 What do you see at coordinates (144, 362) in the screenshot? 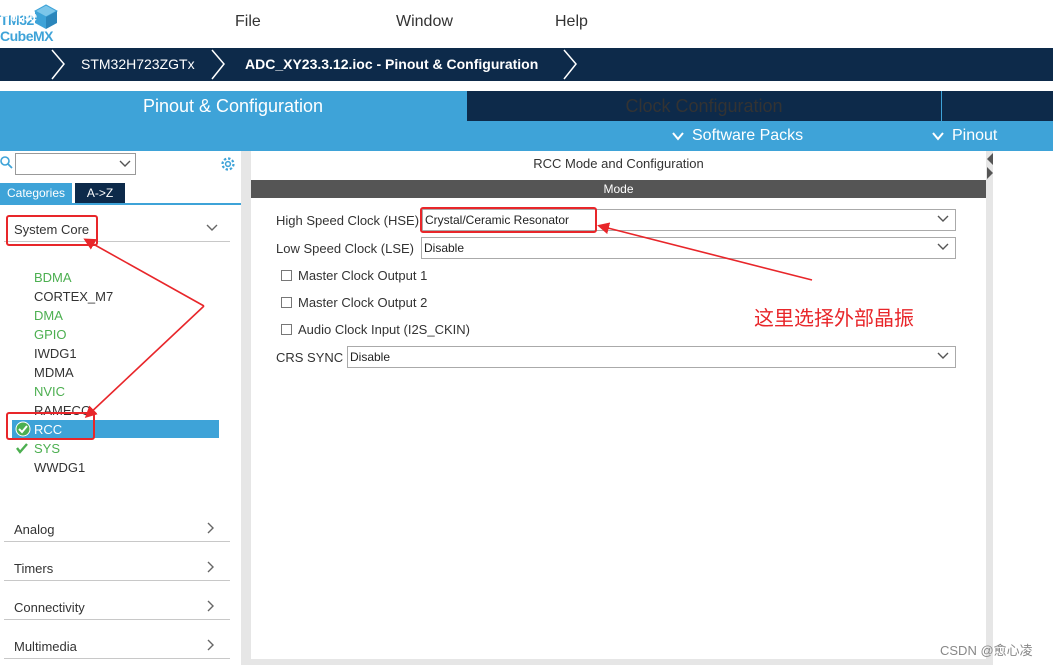
I see `arrow-to-rcc` at bounding box center [144, 362].